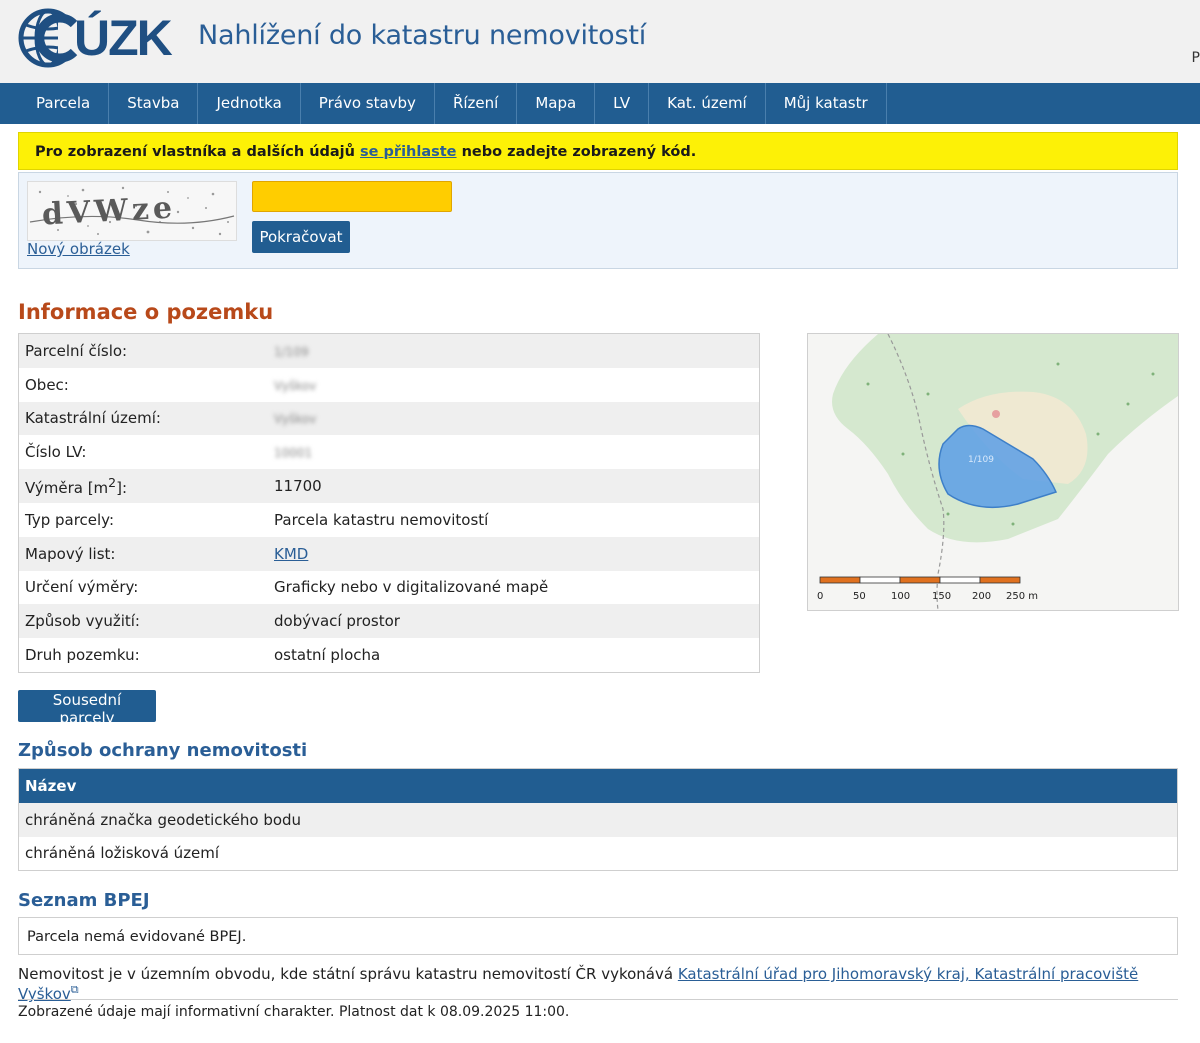 This screenshot has width=1200, height=1043. What do you see at coordinates (476, 103) in the screenshot?
I see `nav-item-rizeni: Řízení` at bounding box center [476, 103].